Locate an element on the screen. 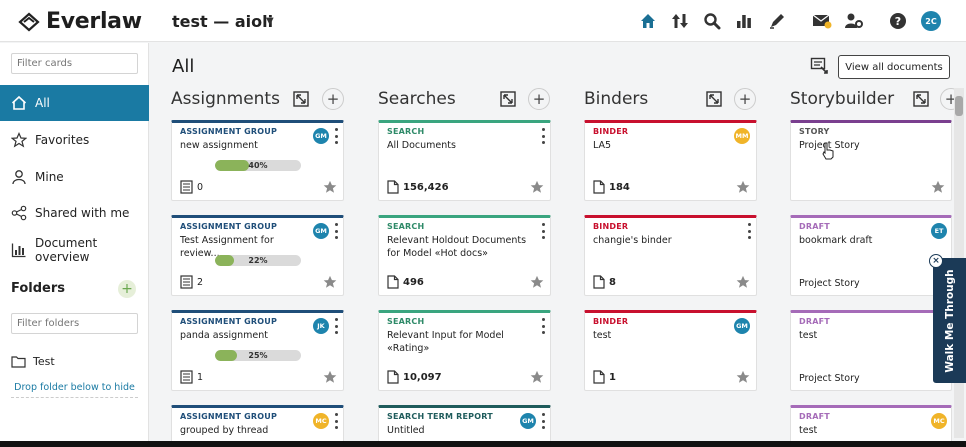 This screenshot has height=447, width=966. add-search-button: + is located at coordinates (539, 99).